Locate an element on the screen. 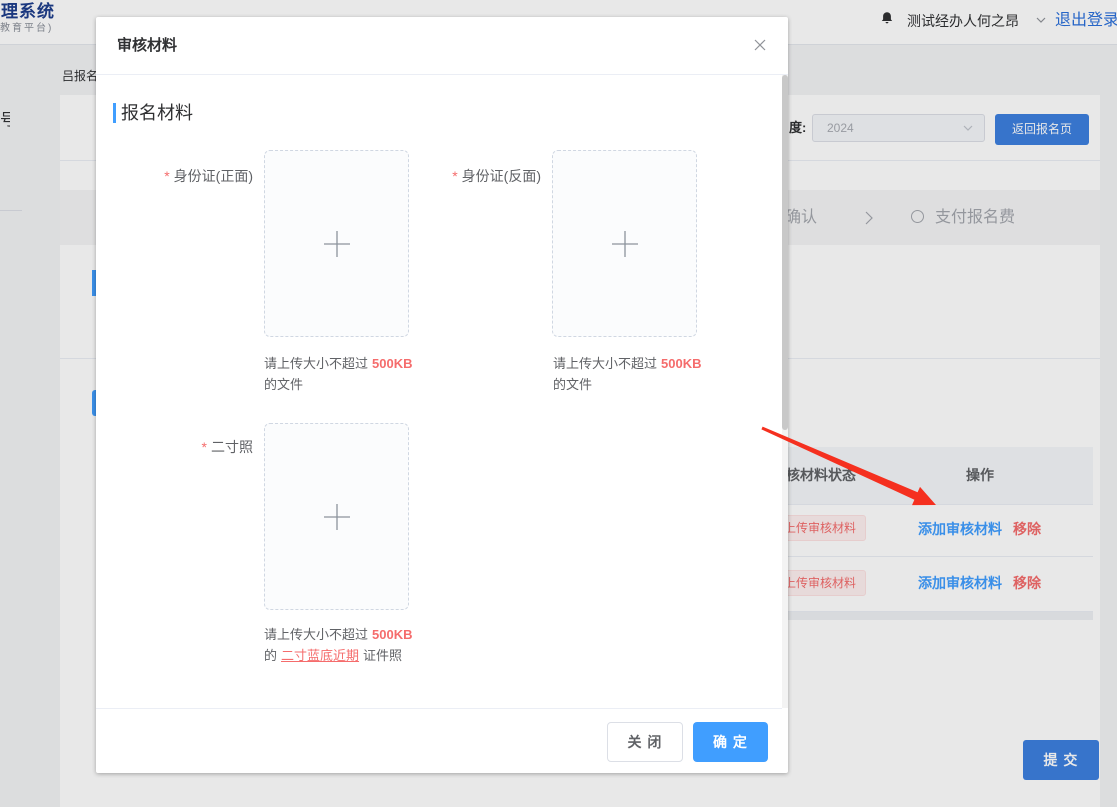  field-label-photo: * 二寸照 is located at coordinates (227, 447).